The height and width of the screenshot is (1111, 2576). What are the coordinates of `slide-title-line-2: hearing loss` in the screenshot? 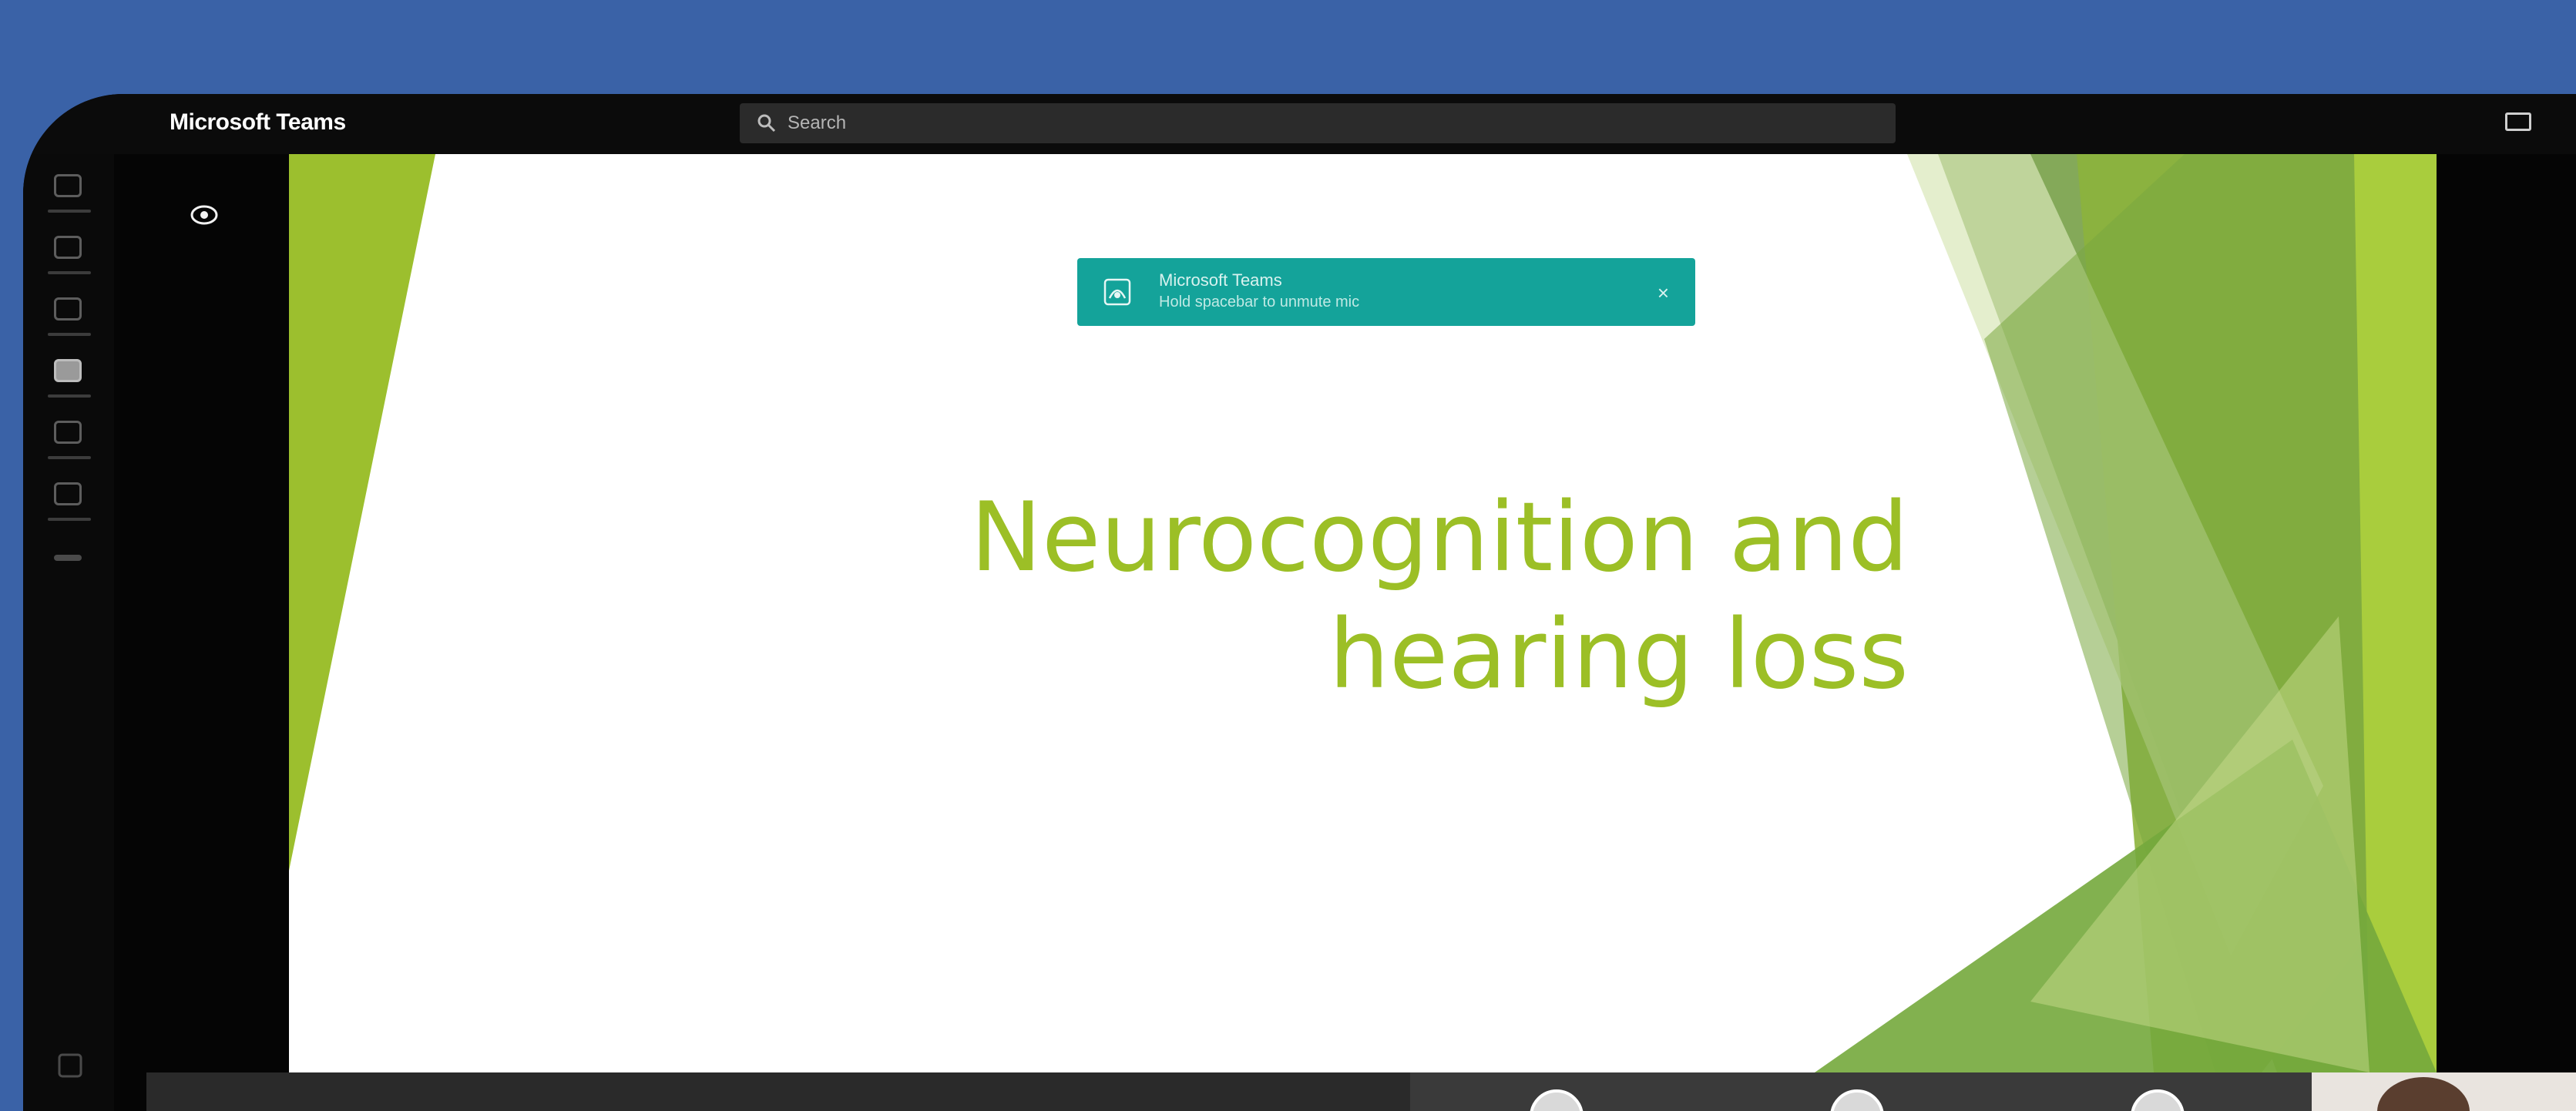 It's located at (1618, 654).